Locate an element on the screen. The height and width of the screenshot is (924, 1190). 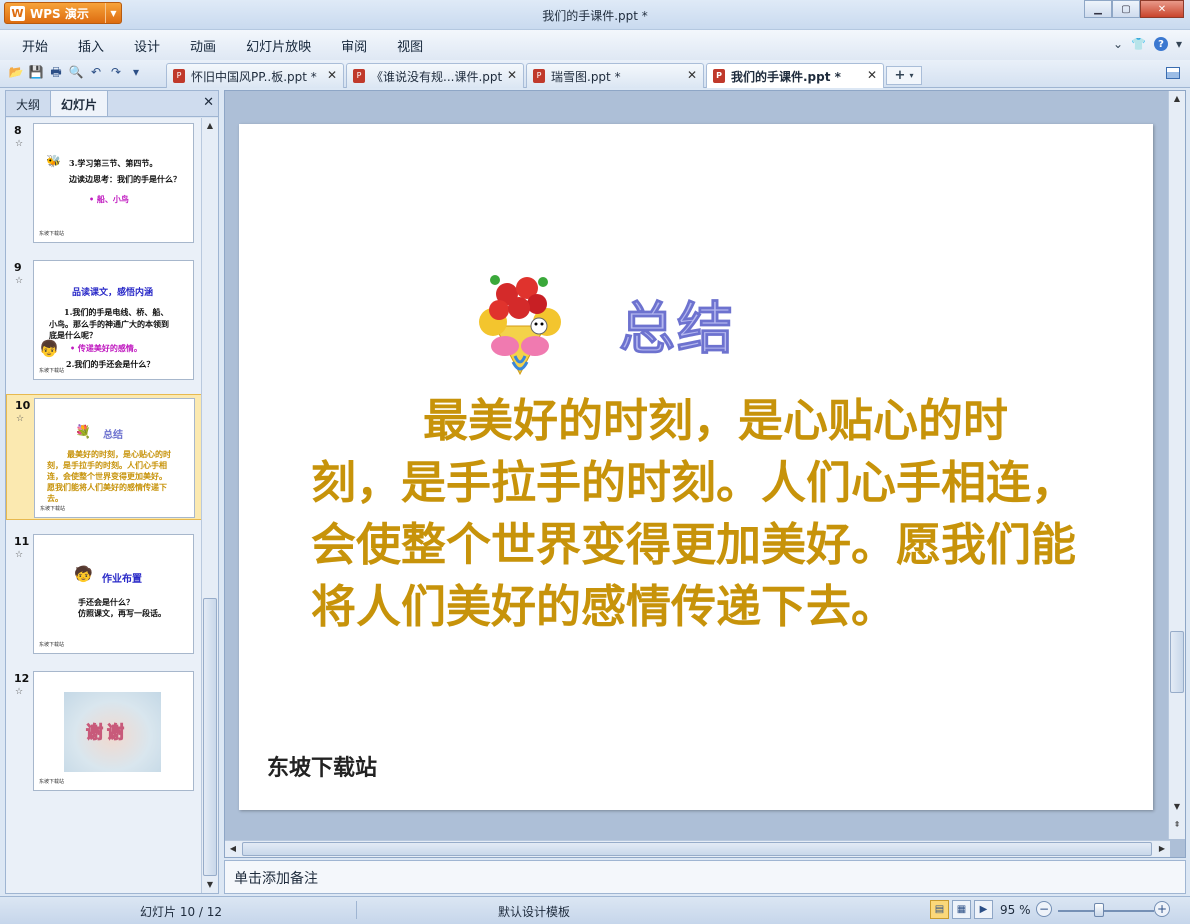
new-tab-button: + ▾ is located at coordinates (904, 75).